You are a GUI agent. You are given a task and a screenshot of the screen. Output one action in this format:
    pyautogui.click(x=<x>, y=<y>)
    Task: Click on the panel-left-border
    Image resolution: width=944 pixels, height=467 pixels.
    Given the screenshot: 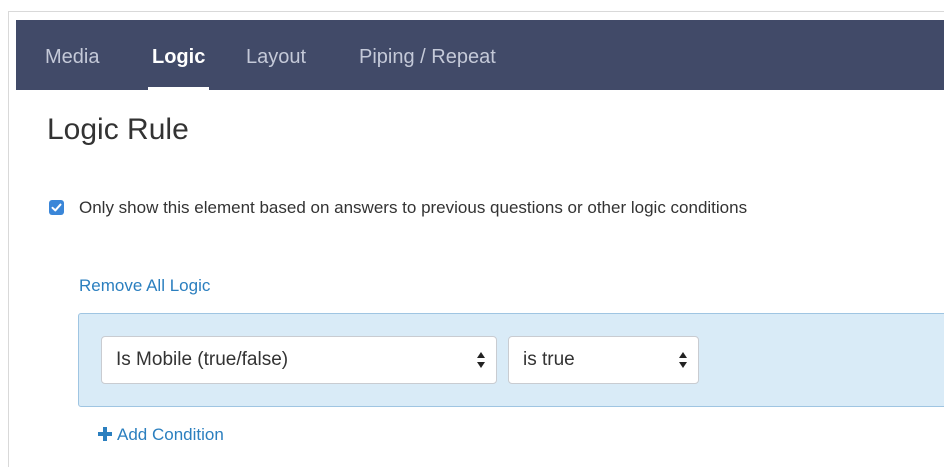 What is the action you would take?
    pyautogui.click(x=8, y=239)
    